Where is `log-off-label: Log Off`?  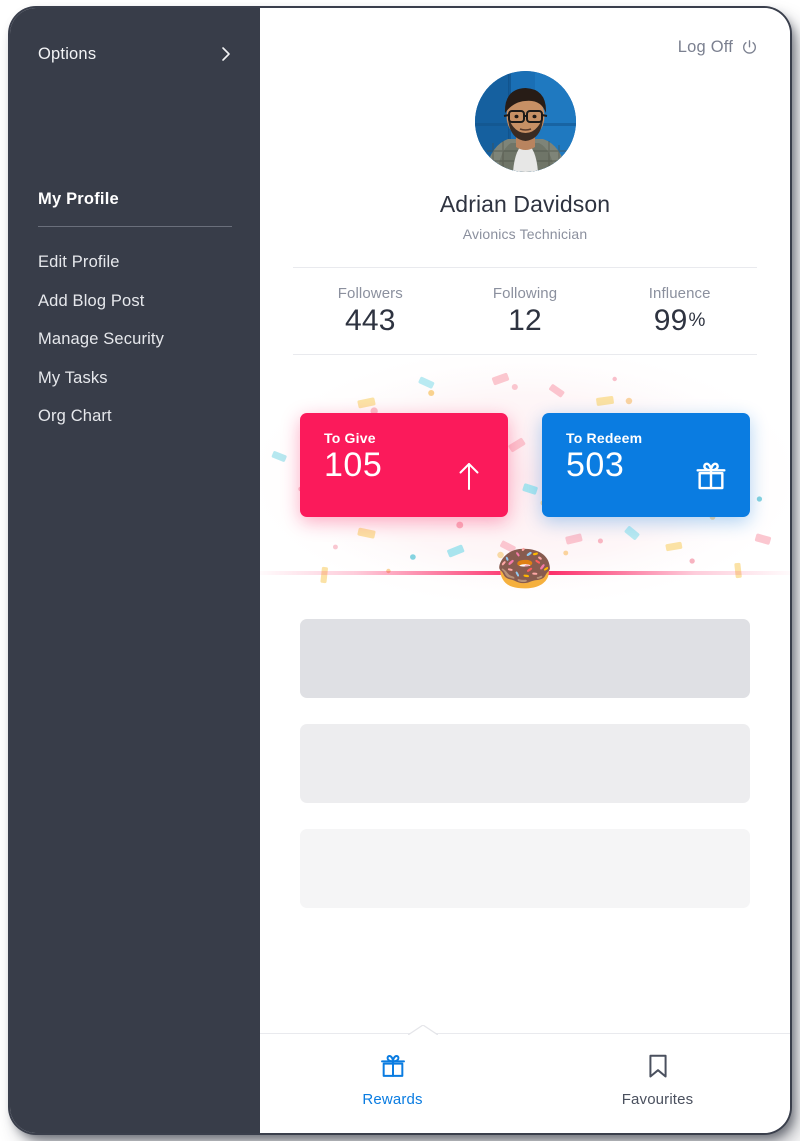 log-off-label: Log Off is located at coordinates (705, 47).